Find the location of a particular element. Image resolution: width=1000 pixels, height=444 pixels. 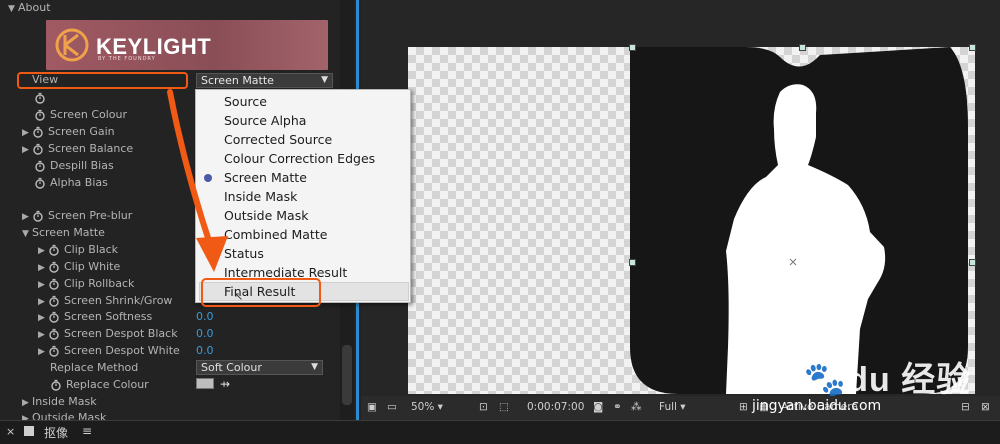

menu-item-combined-matte: Combined Matte is located at coordinates (275, 234).